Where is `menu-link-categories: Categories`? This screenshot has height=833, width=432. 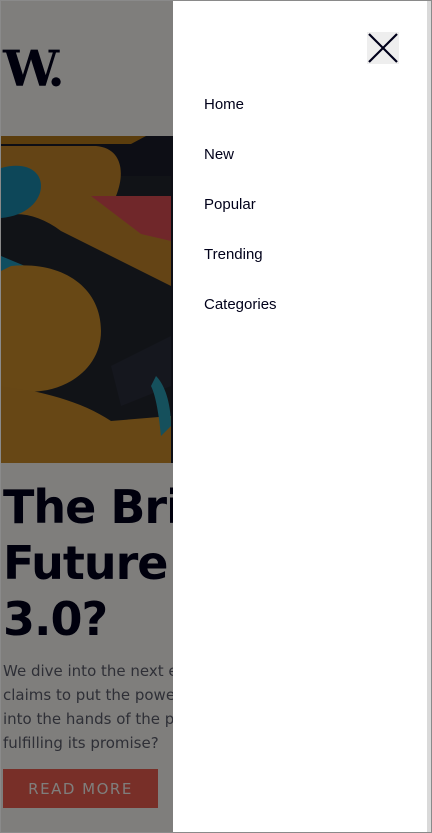
menu-link-categories: Categories is located at coordinates (240, 305).